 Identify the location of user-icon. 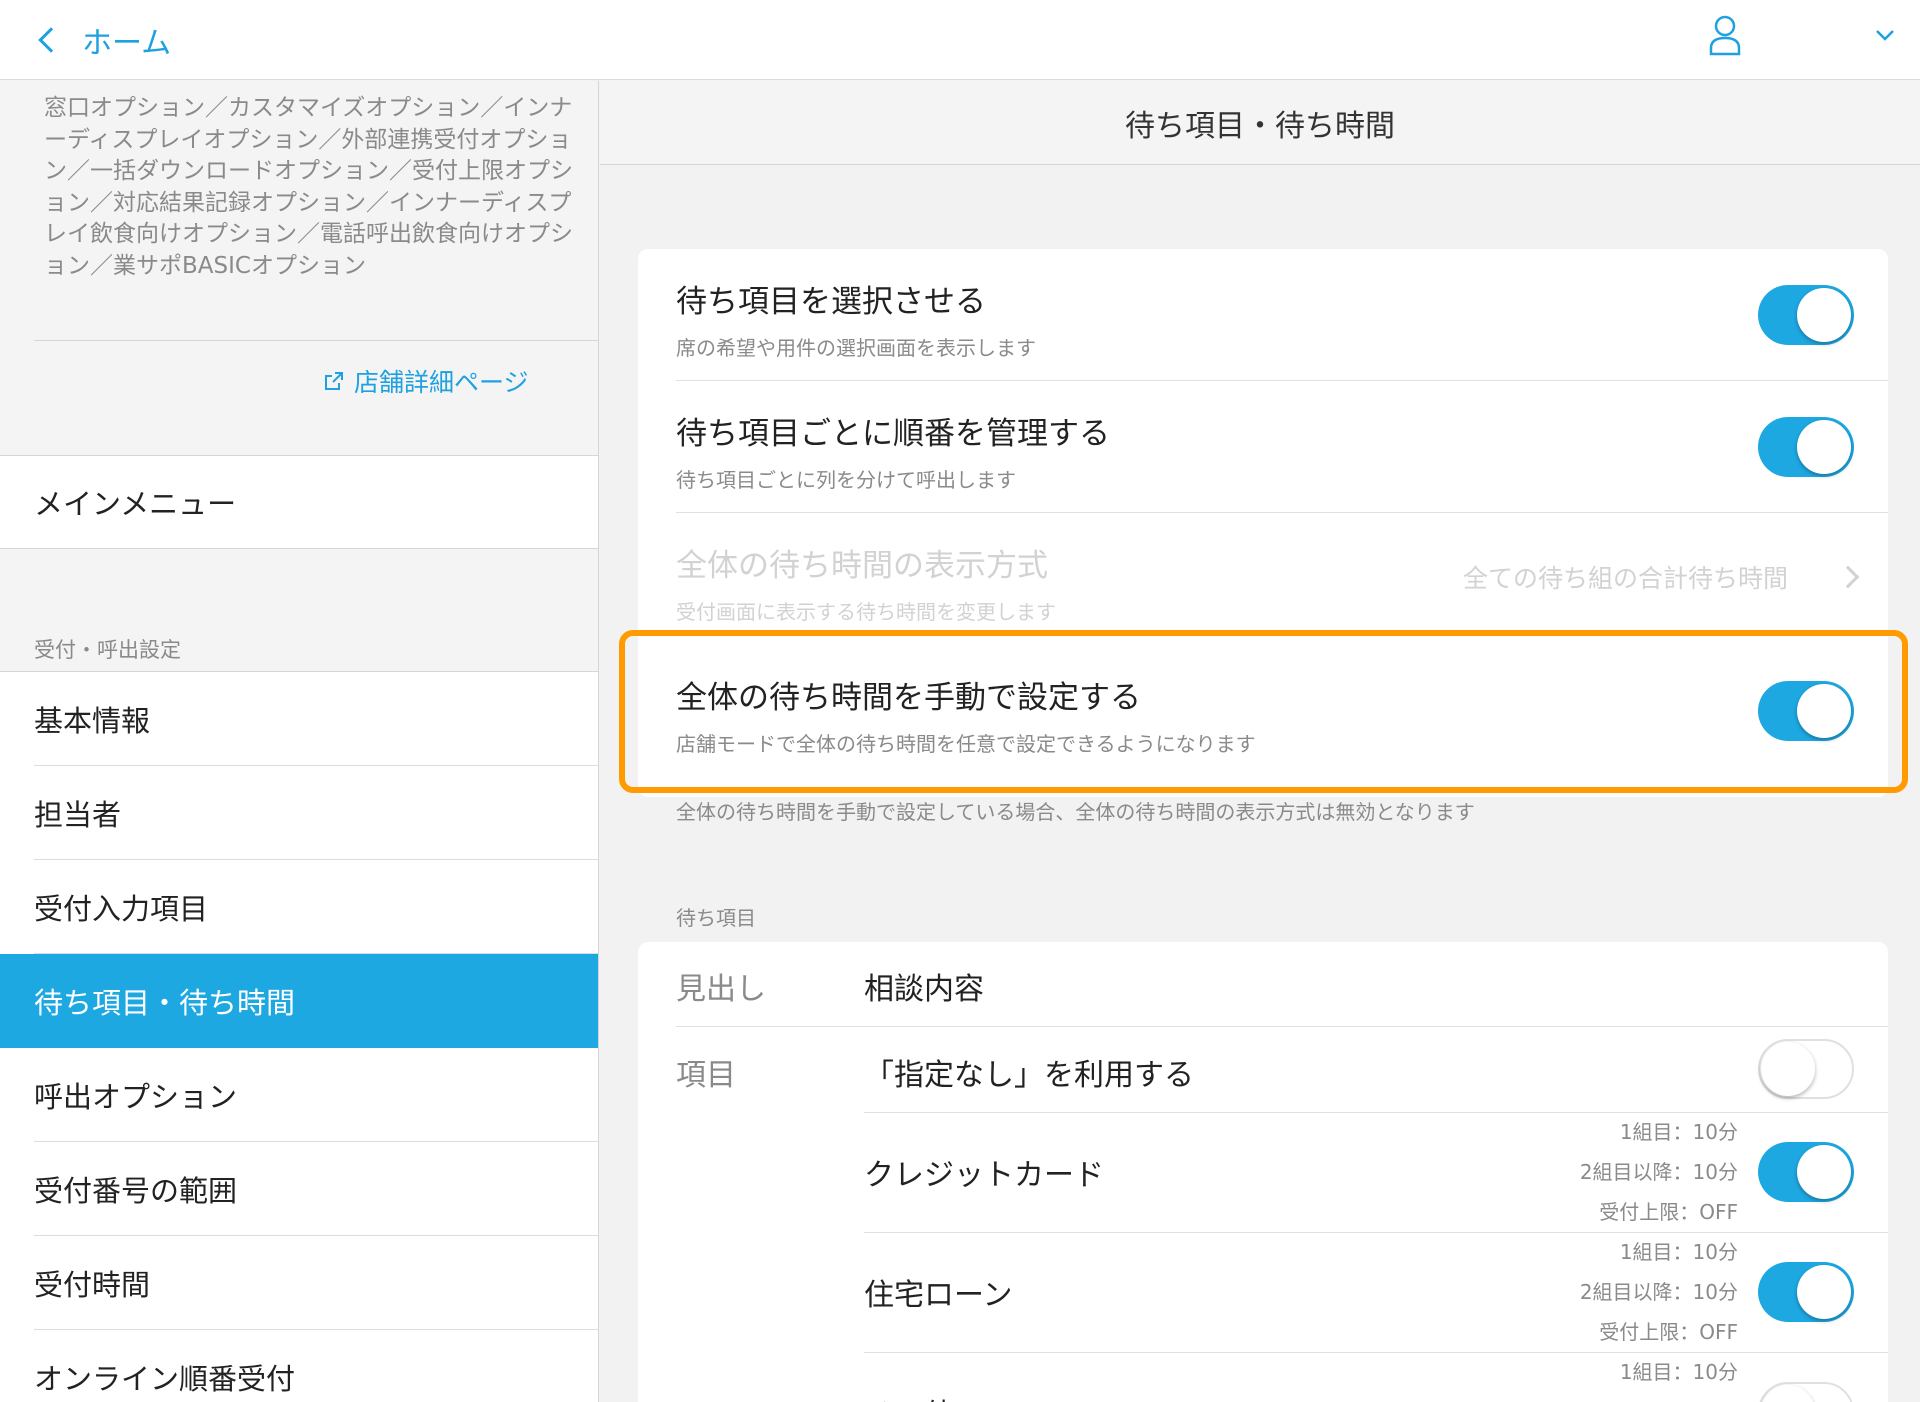
(1725, 35).